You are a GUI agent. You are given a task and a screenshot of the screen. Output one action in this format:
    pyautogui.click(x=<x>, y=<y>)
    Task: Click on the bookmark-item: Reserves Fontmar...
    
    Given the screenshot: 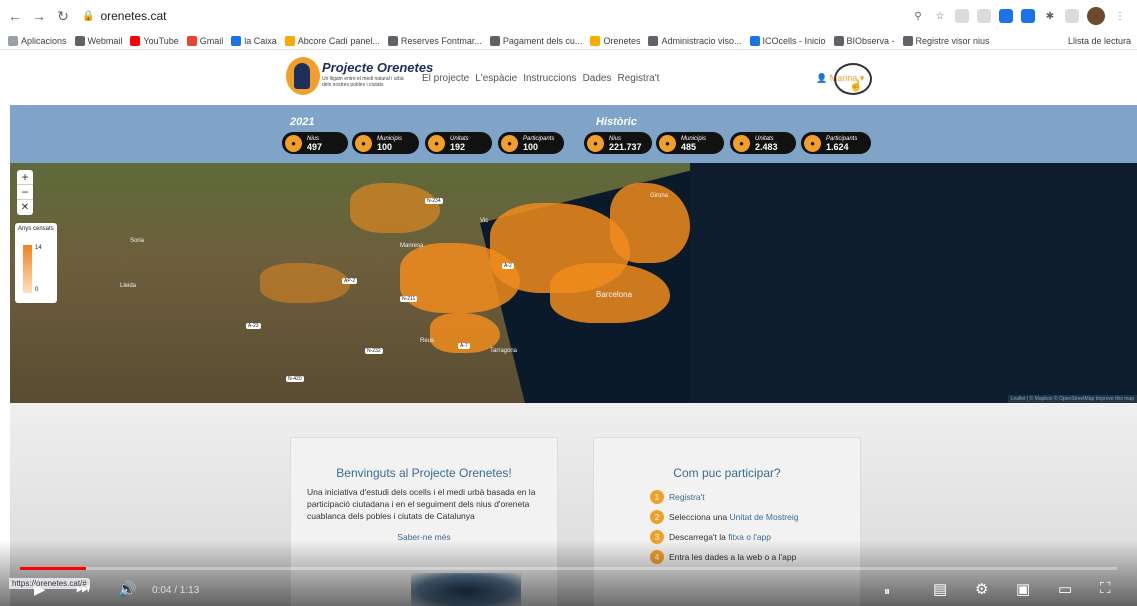 What is the action you would take?
    pyautogui.click(x=434, y=40)
    